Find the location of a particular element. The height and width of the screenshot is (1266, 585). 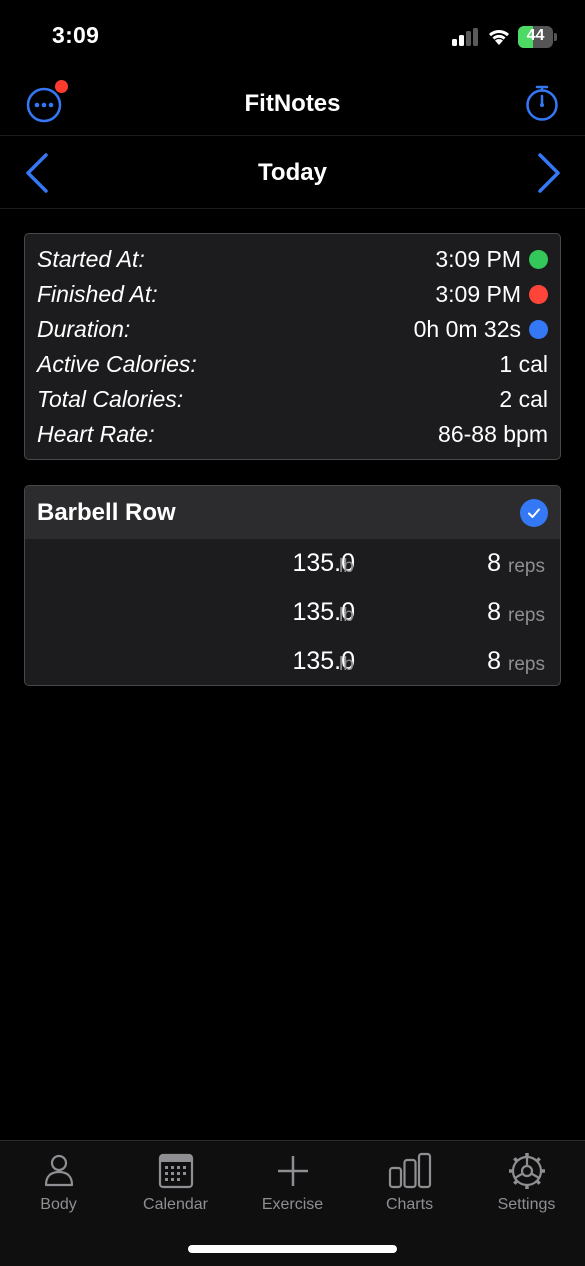

stat-row: Finished At: 3:09 PM is located at coordinates (292, 294).